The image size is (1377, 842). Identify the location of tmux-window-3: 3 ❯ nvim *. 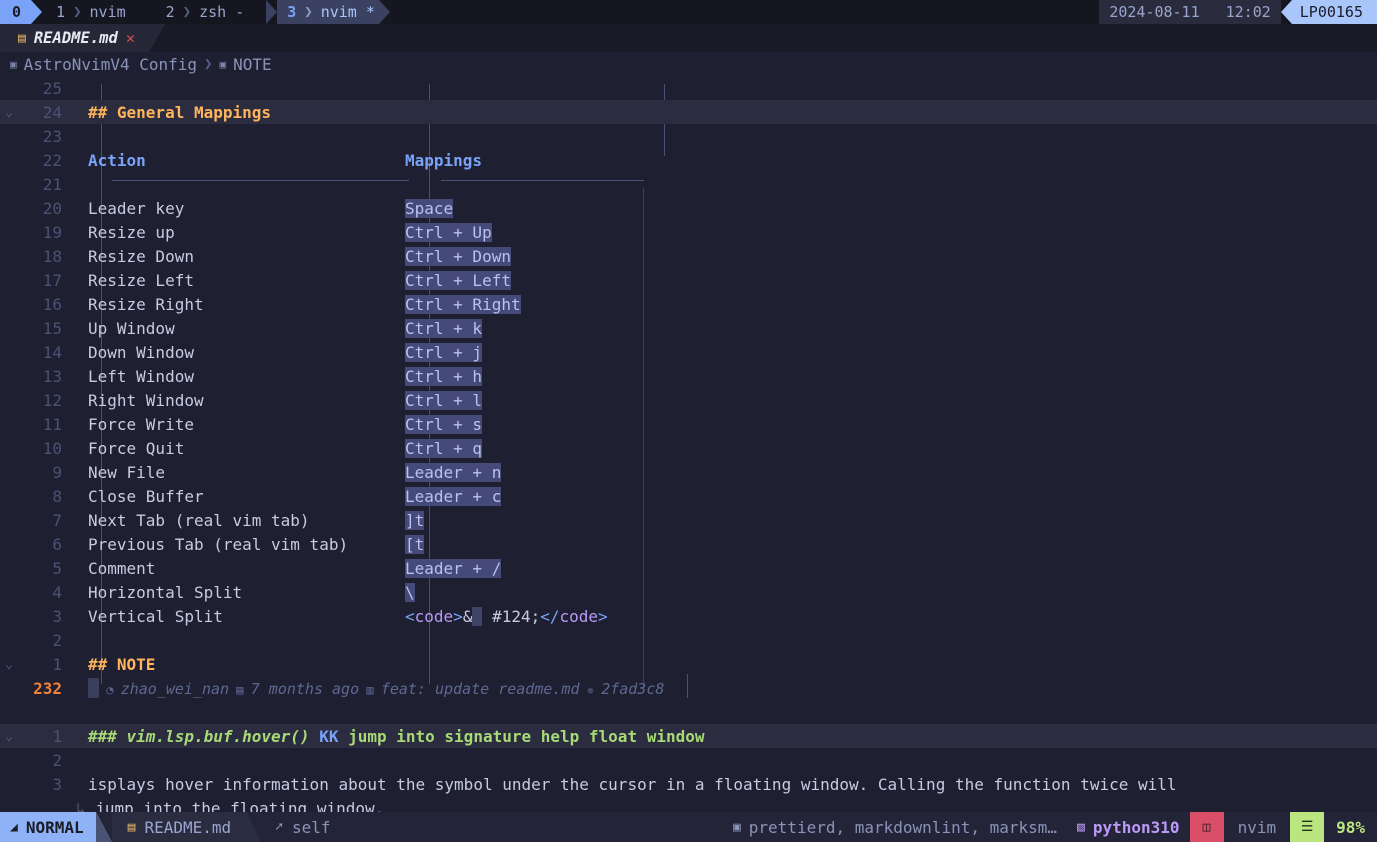
(328, 12).